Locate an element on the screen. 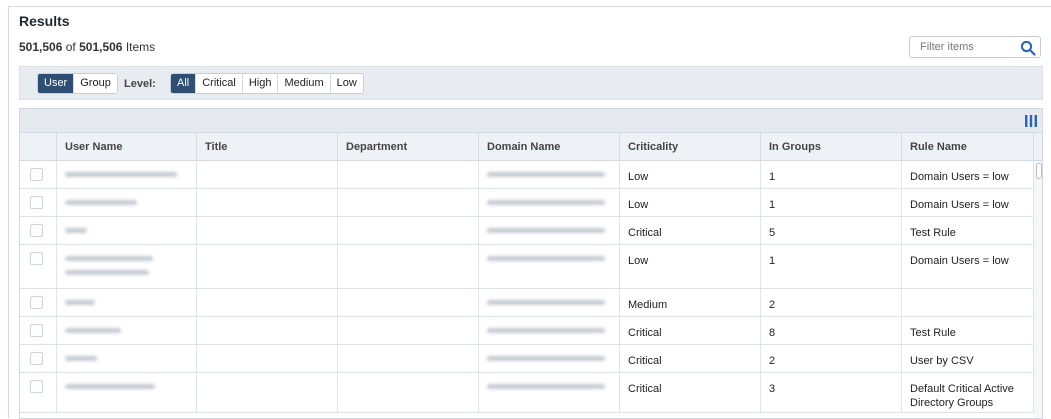 This screenshot has width=1051, height=419. table-row: Critical 8 Test Rule is located at coordinates (527, 331).